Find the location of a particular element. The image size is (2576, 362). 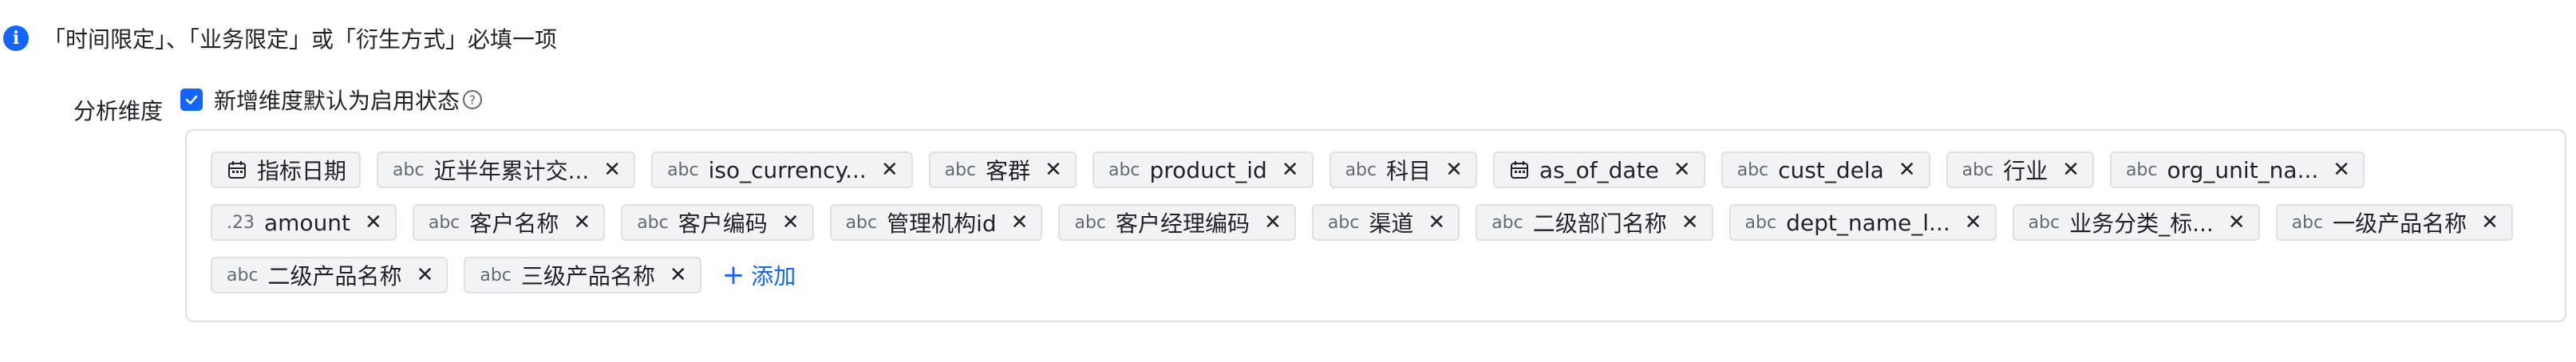

dimension-tag: abc cust_dela ✕ is located at coordinates (1825, 169).